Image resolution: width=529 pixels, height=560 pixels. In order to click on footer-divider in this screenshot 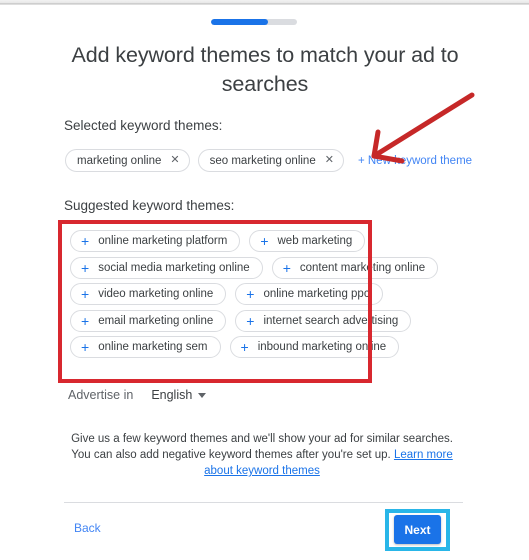, I will do `click(263, 502)`.